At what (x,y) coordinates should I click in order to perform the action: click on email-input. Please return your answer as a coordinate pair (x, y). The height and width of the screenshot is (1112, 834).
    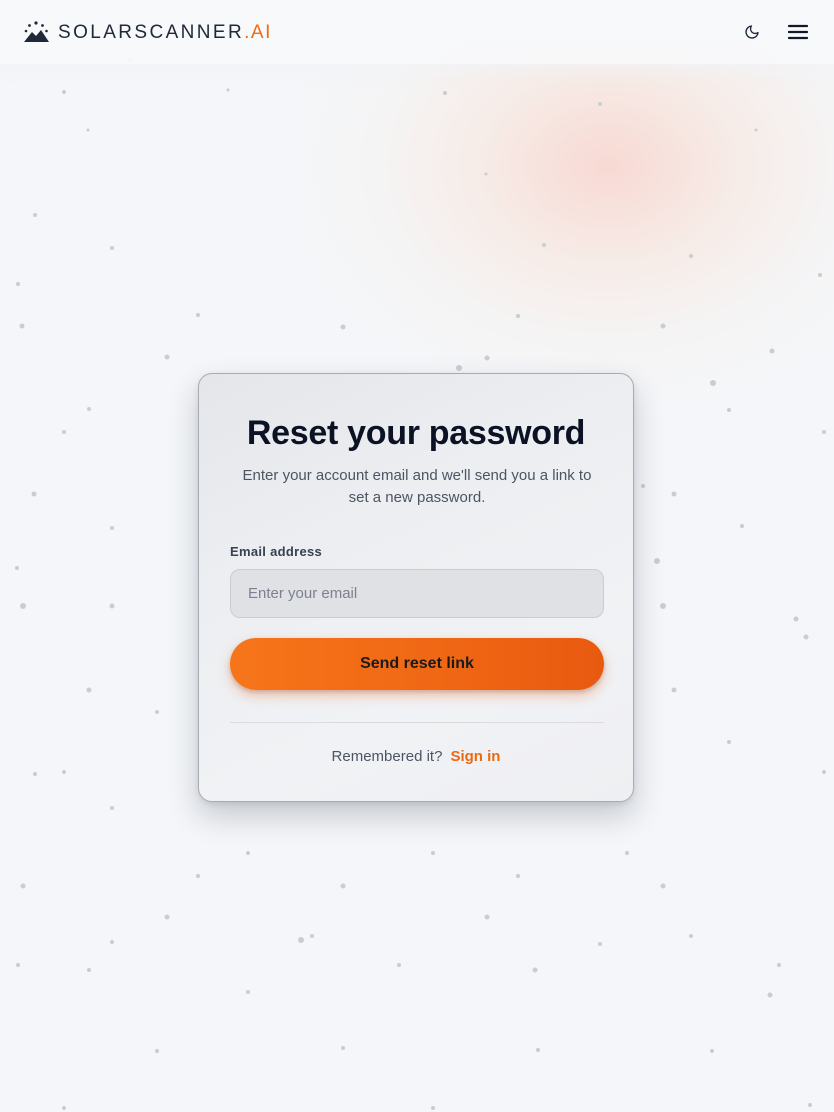
    Looking at the image, I should click on (417, 593).